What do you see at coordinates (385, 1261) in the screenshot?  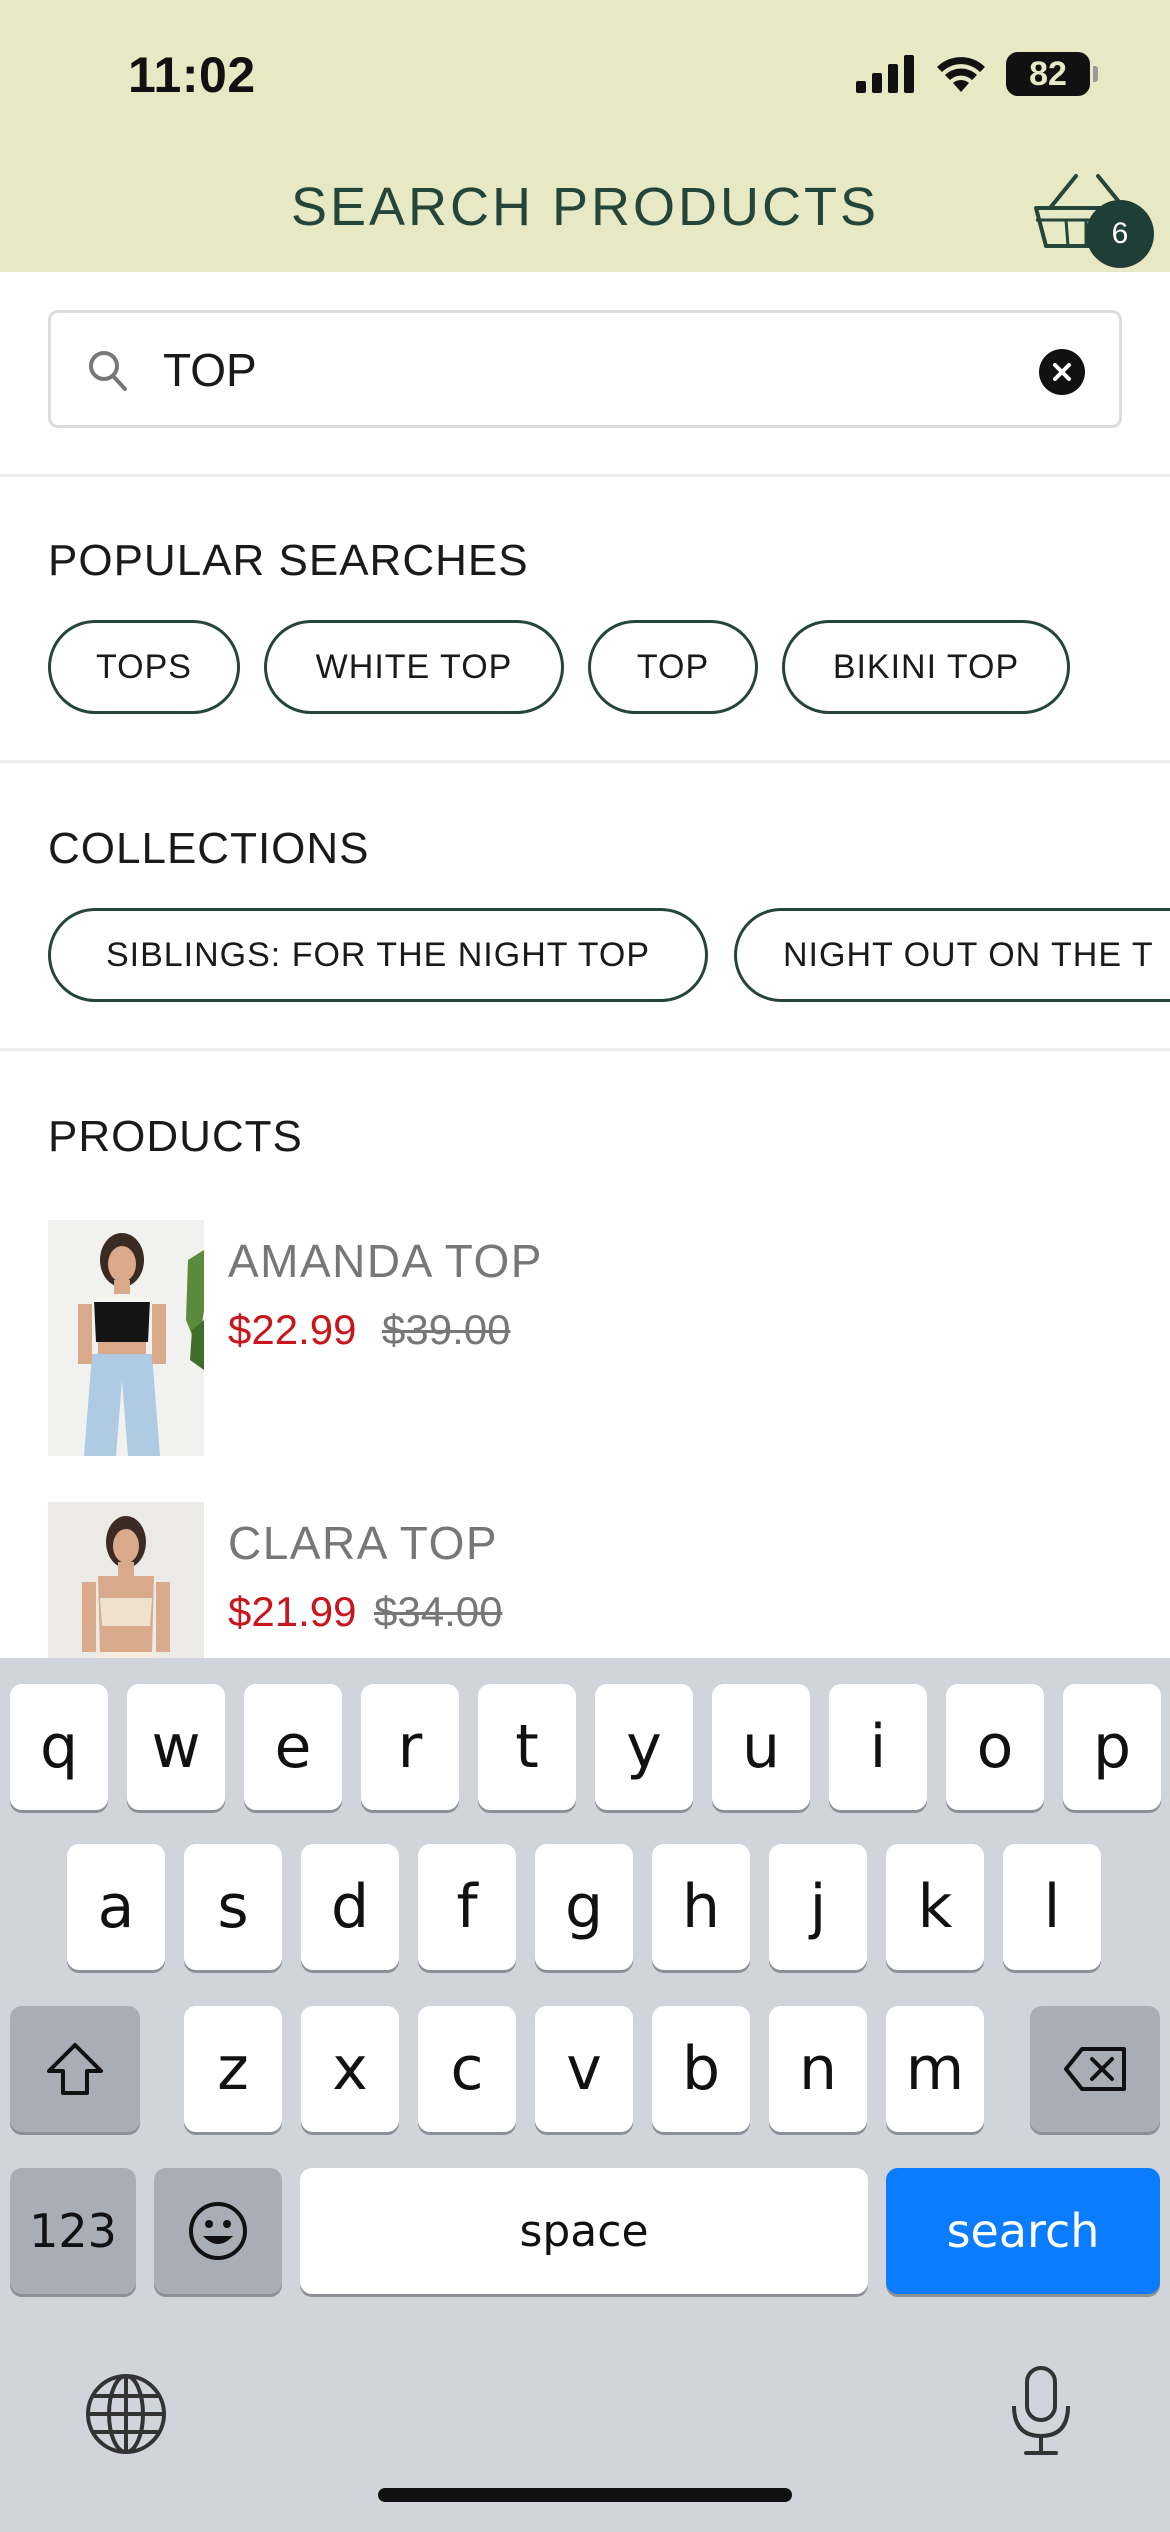 I see `product-name: AMANDA TOP` at bounding box center [385, 1261].